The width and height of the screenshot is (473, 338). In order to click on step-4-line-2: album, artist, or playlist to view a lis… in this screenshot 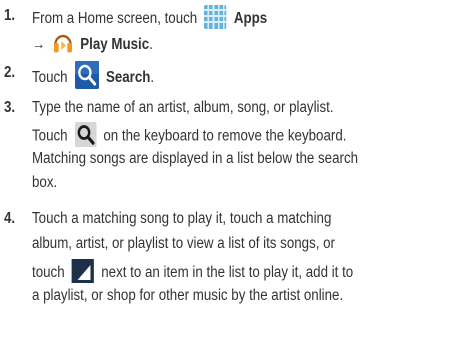, I will do `click(184, 243)`.